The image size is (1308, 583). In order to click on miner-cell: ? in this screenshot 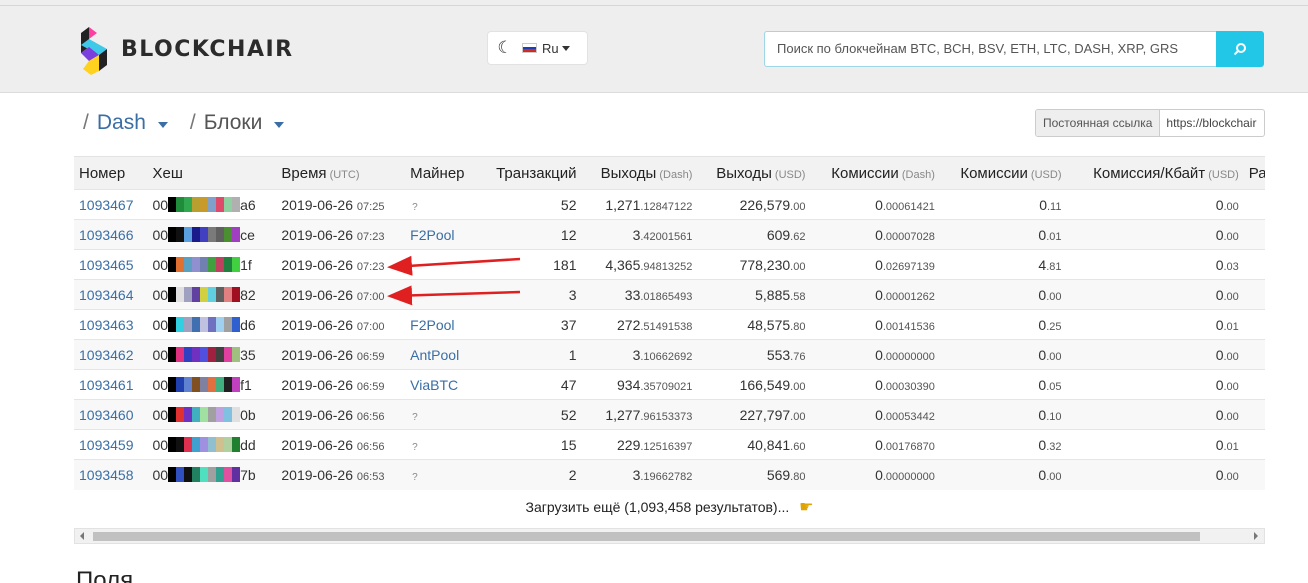, I will do `click(442, 414)`.